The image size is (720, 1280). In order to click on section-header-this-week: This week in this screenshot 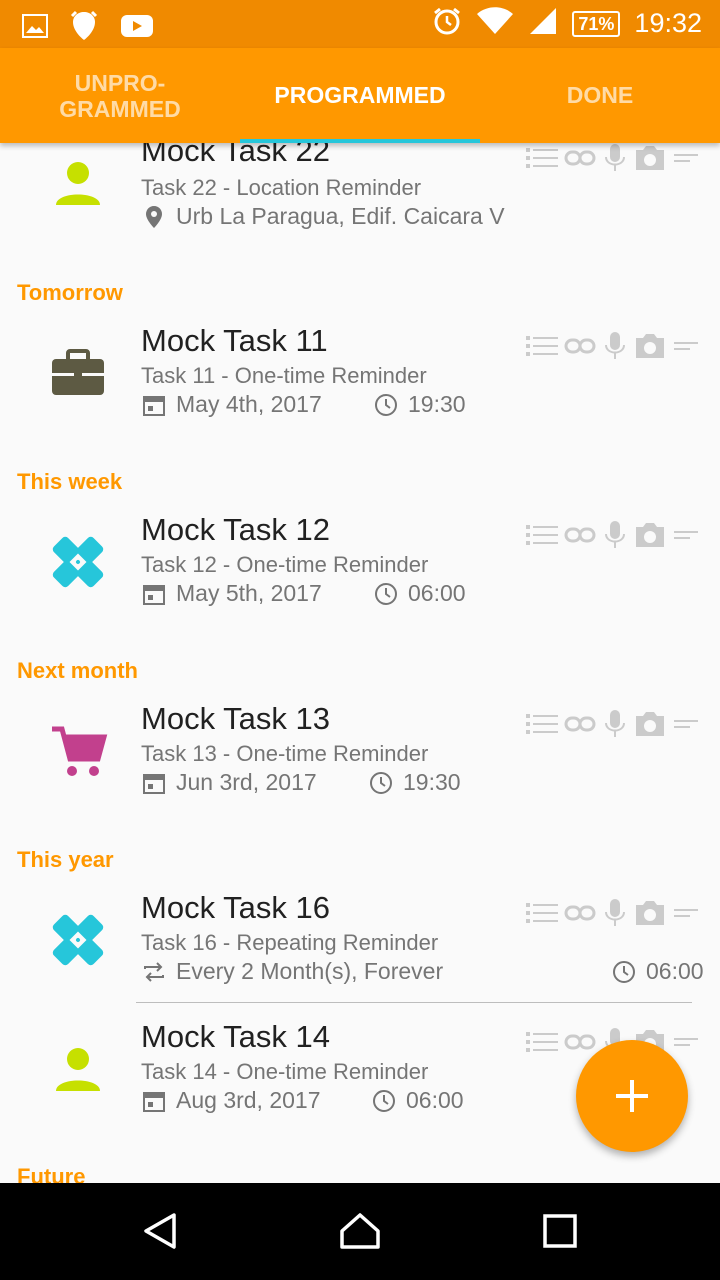, I will do `click(70, 481)`.